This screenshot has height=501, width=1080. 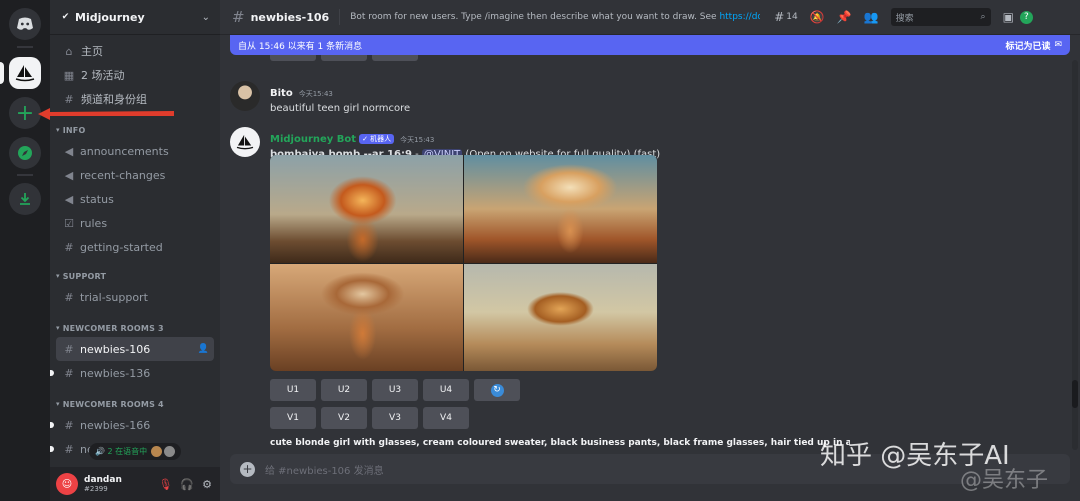 I want to click on mark-as-read-button: 标记为已读, so click(x=1027, y=45).